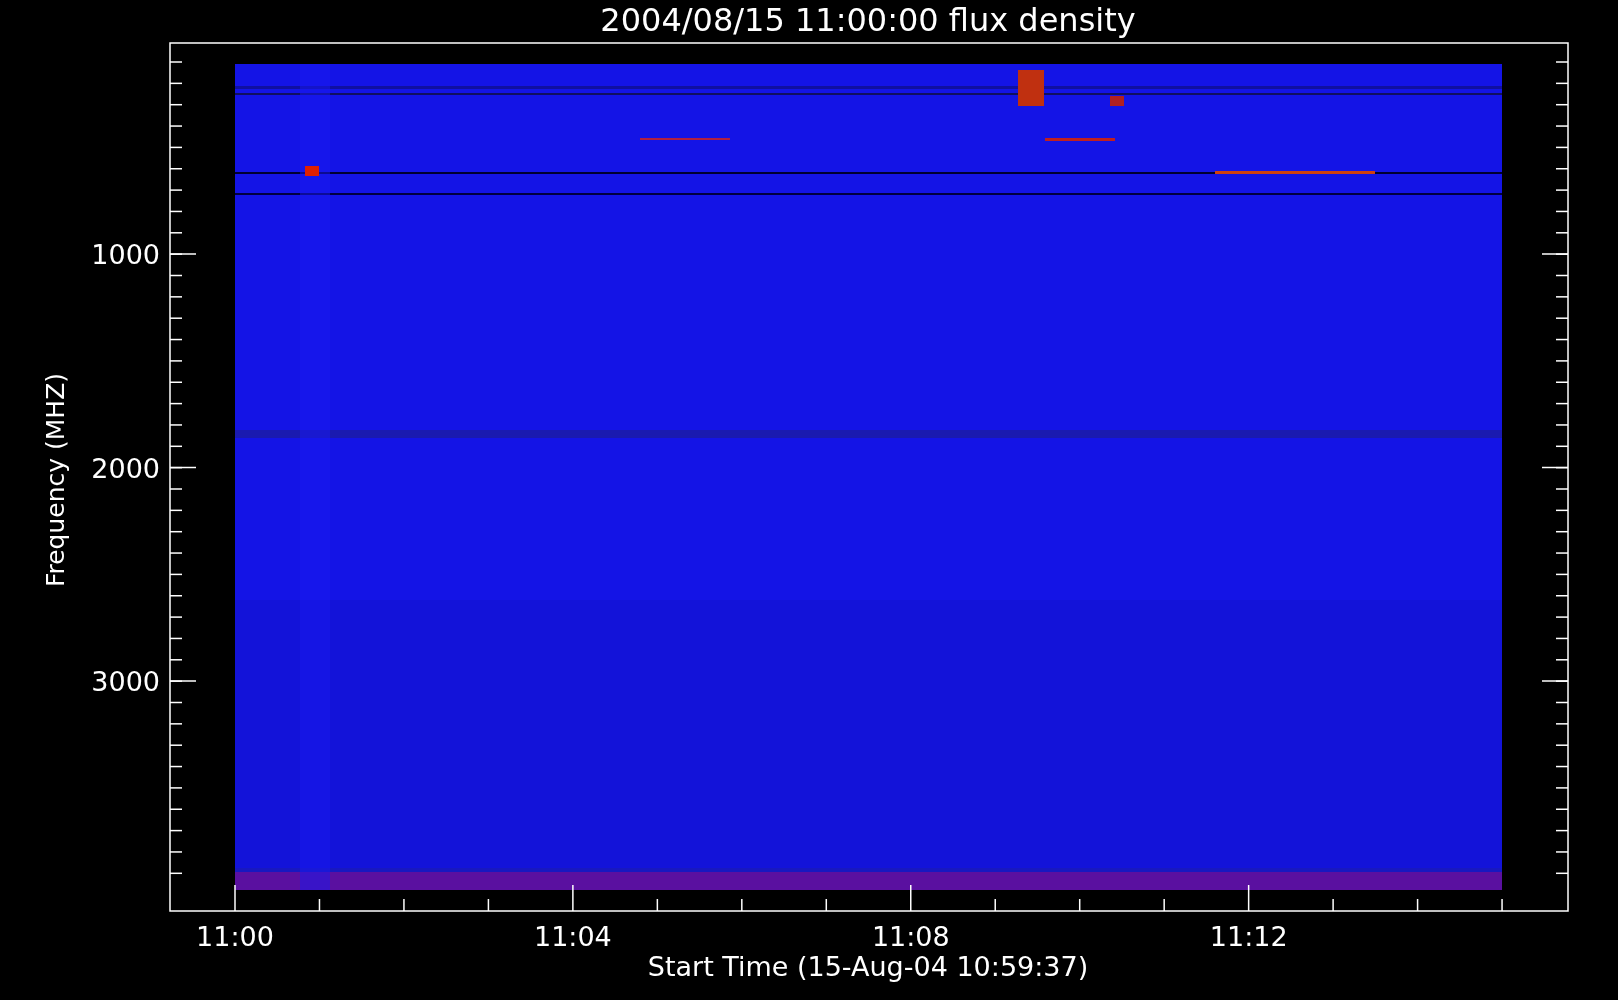 Image resolution: width=1618 pixels, height=1000 pixels. I want to click on x-tick-label: 11:12, so click(1248, 936).